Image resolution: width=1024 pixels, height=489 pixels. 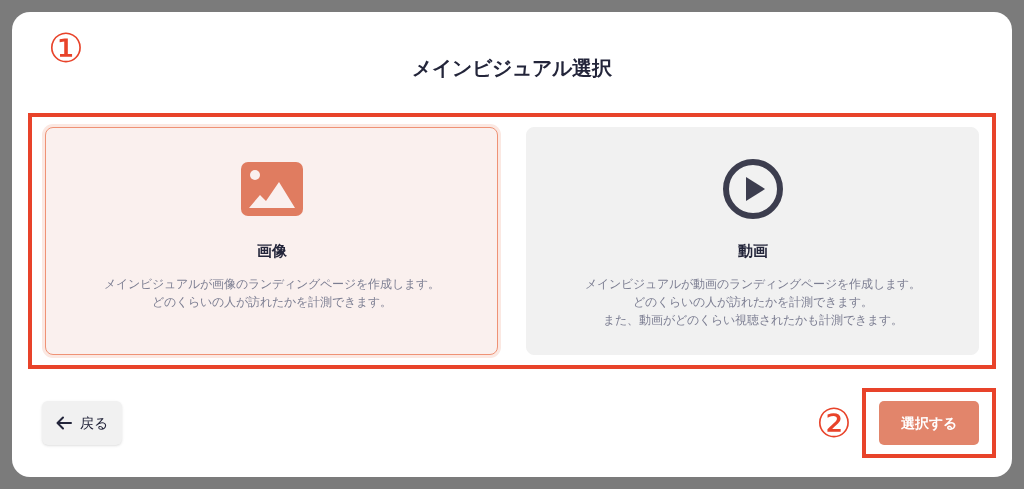 What do you see at coordinates (512, 68) in the screenshot?
I see `dialog-title: メインビジュアル選択` at bounding box center [512, 68].